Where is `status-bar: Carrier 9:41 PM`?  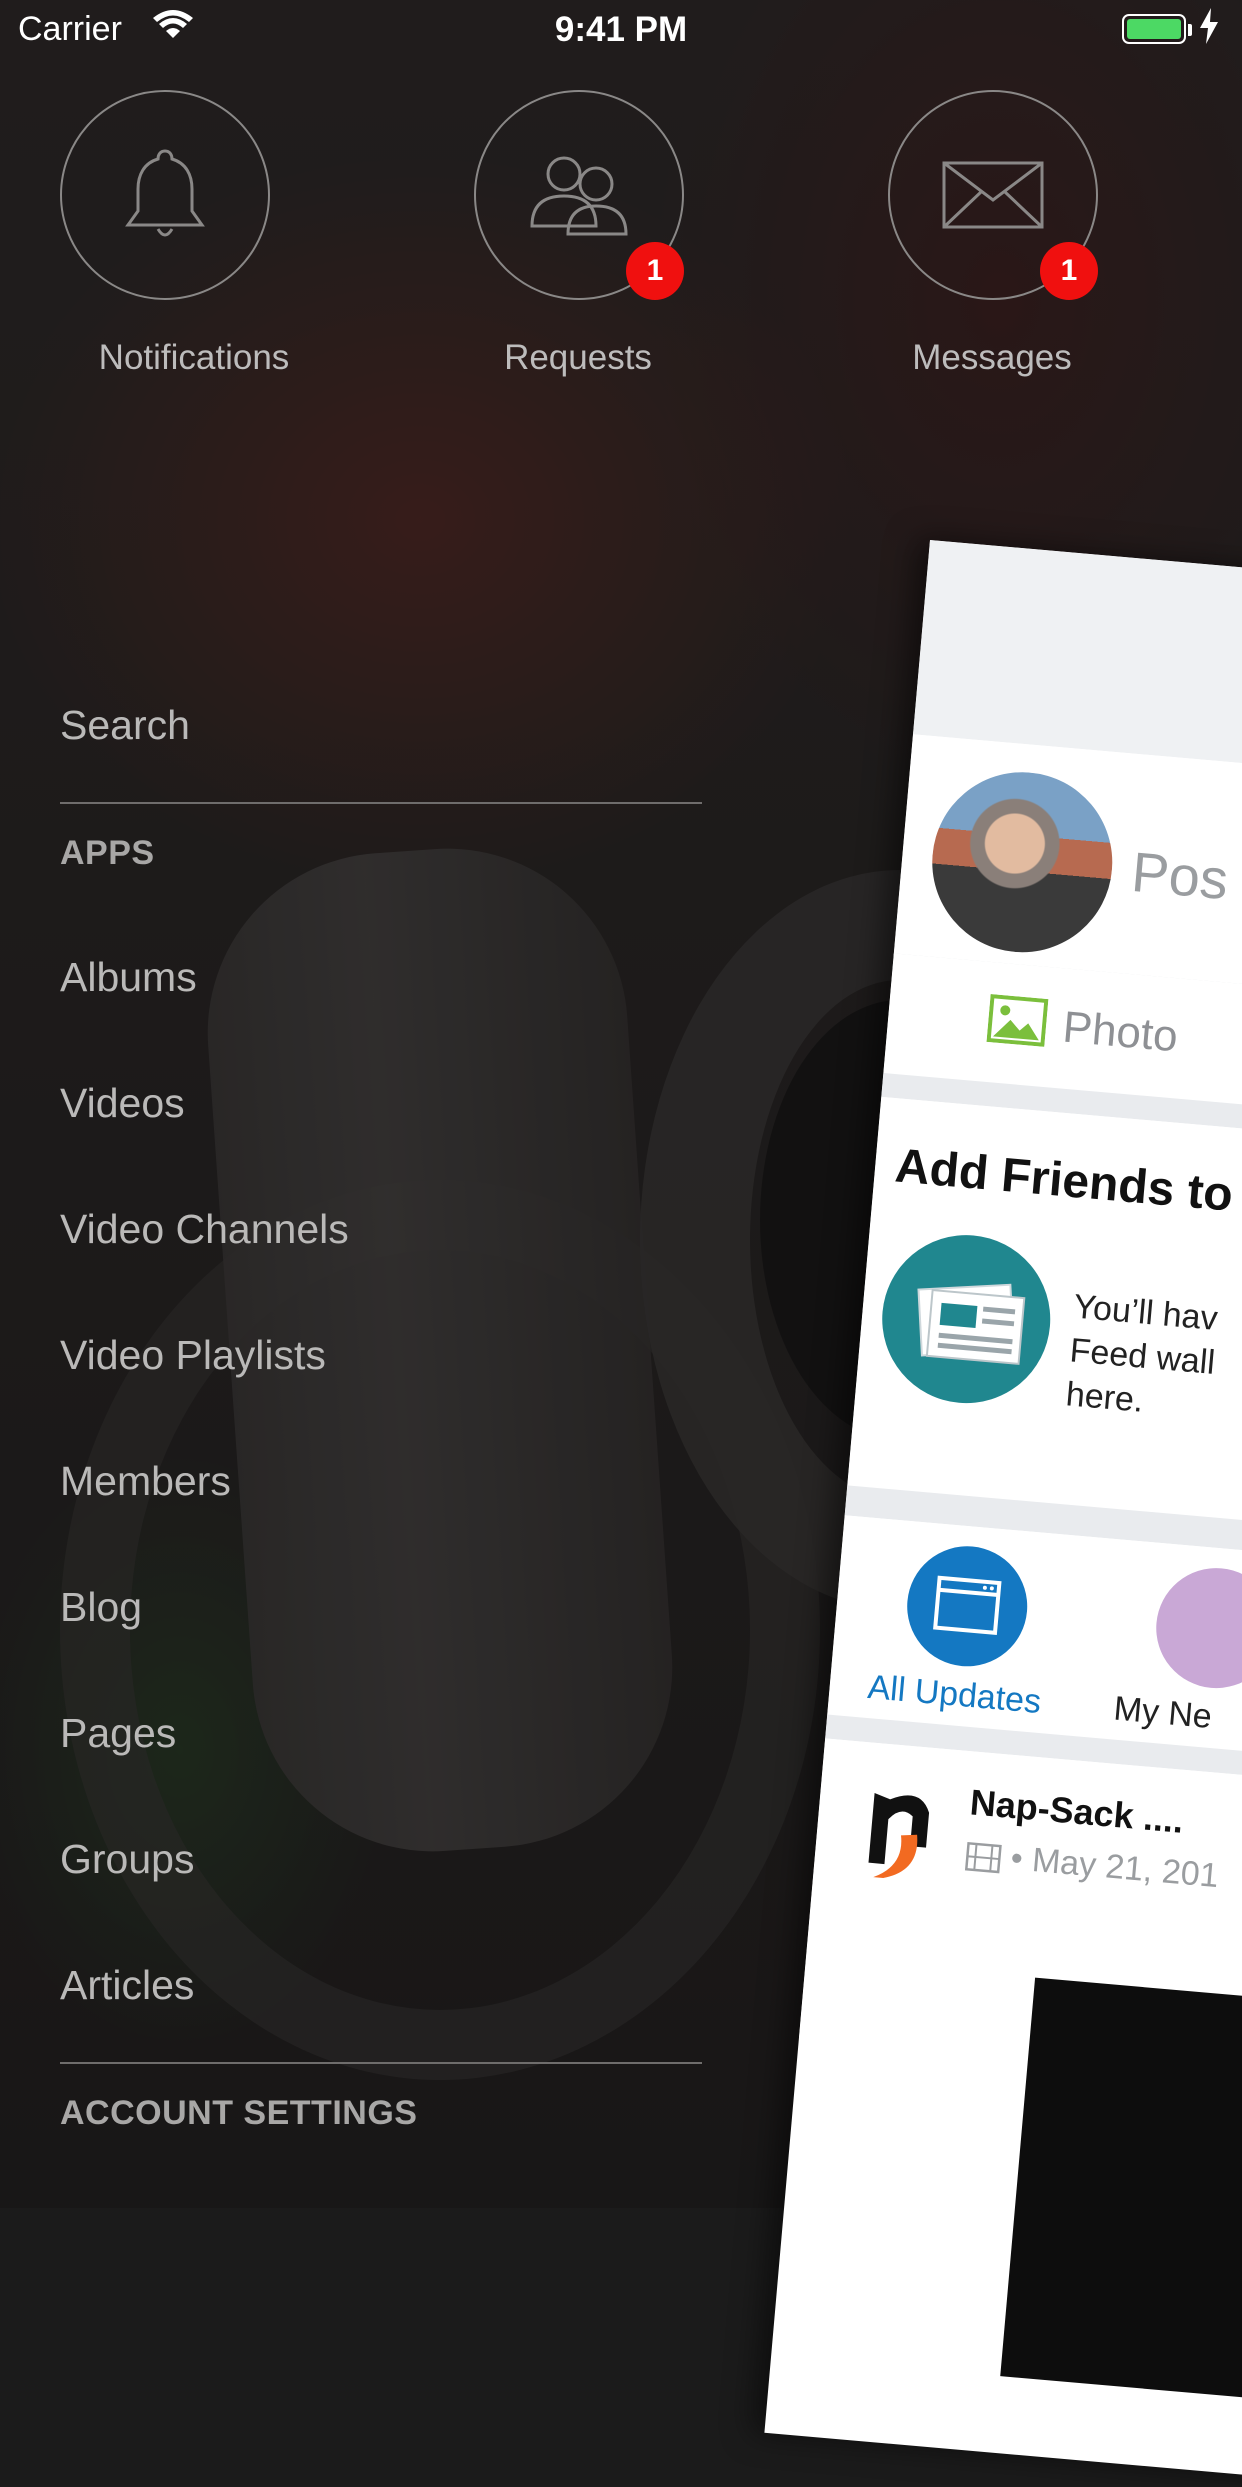 status-bar: Carrier 9:41 PM is located at coordinates (621, 30).